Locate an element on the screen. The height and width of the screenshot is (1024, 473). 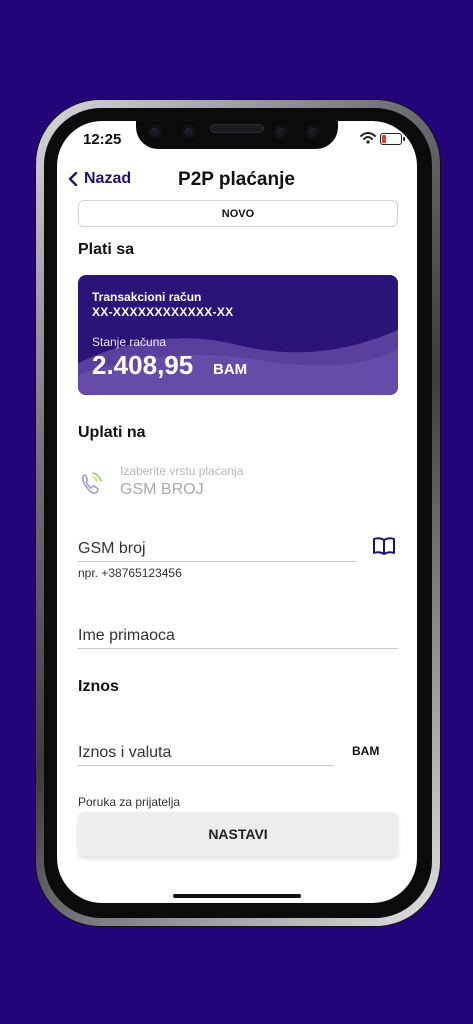
account-type: Transakcioni račun is located at coordinates (147, 297).